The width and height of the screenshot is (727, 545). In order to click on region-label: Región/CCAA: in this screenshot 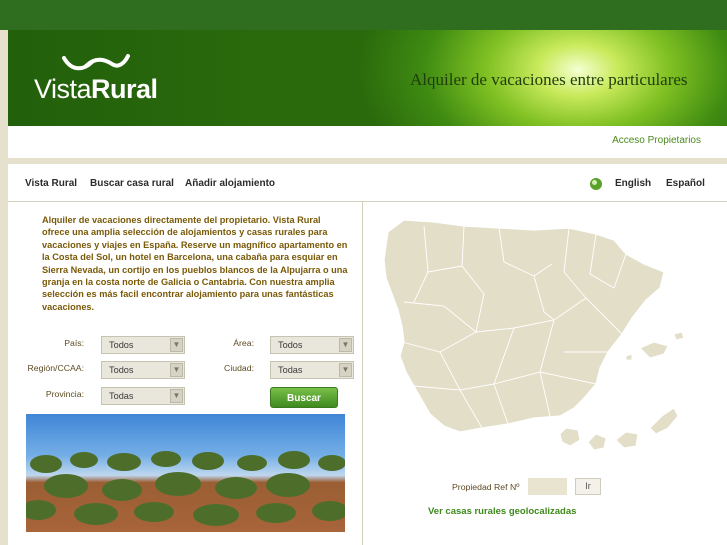, I will do `click(56, 368)`.